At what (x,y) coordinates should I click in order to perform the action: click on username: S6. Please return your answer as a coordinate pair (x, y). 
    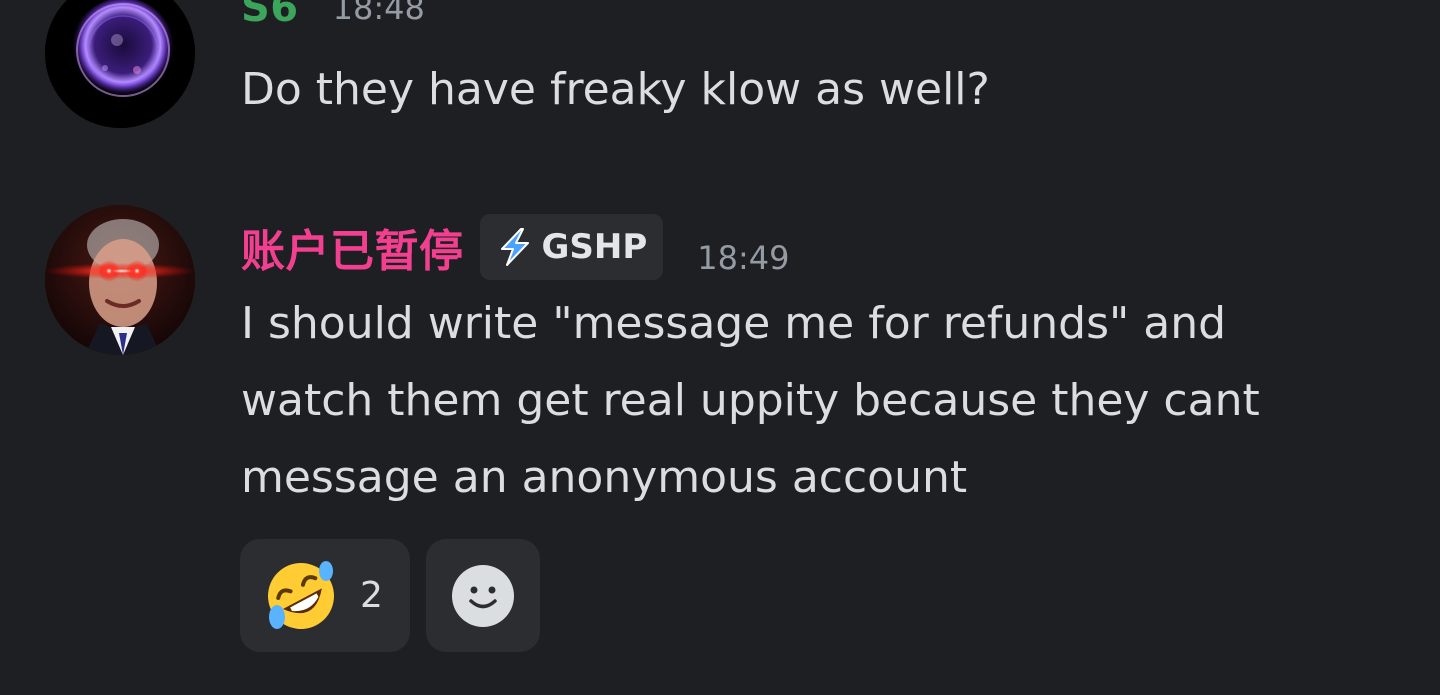
    Looking at the image, I should click on (270, 15).